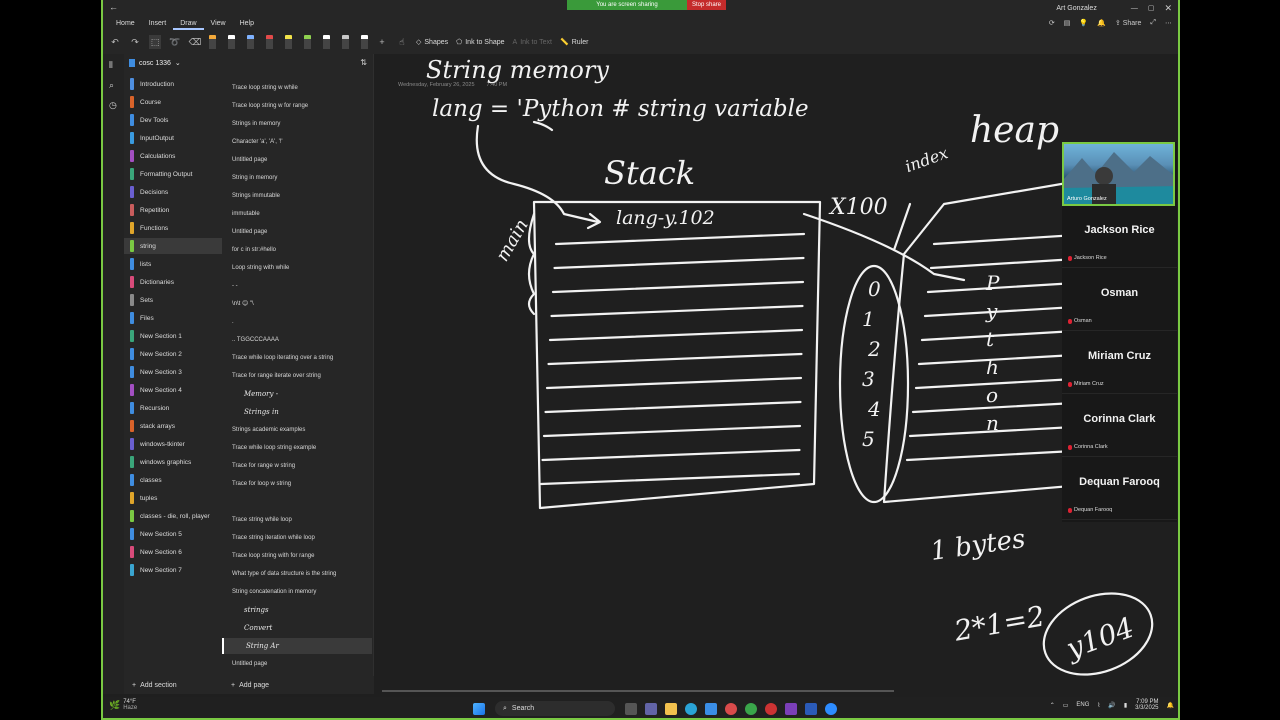 The width and height of the screenshot is (1280, 720). I want to click on pen-2-icon, so click(231, 42).